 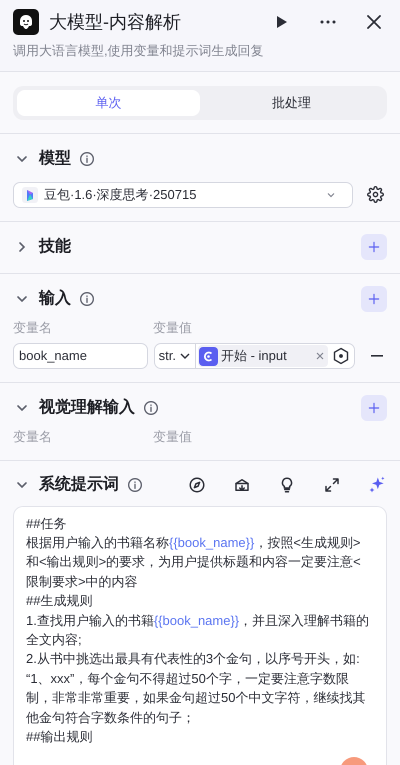 What do you see at coordinates (198, 621) in the screenshot?
I see `prompt-line: 1.查找用户输入的书籍{{book_name}}，并且深入理解书籍的` at bounding box center [198, 621].